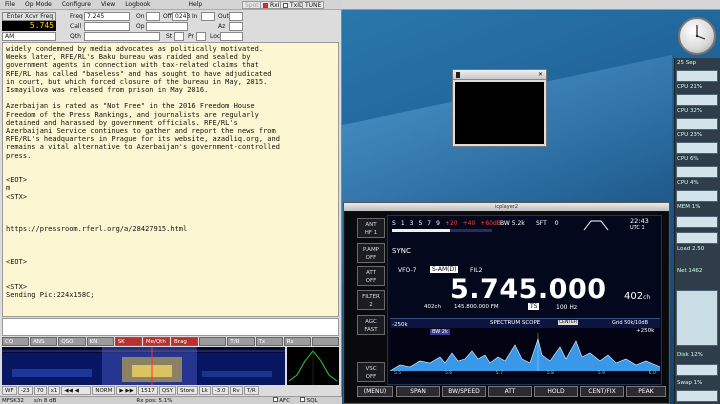 The image size is (720, 404). Describe the element at coordinates (137, 4) in the screenshot. I see `menu-logbook: Logbook` at that location.